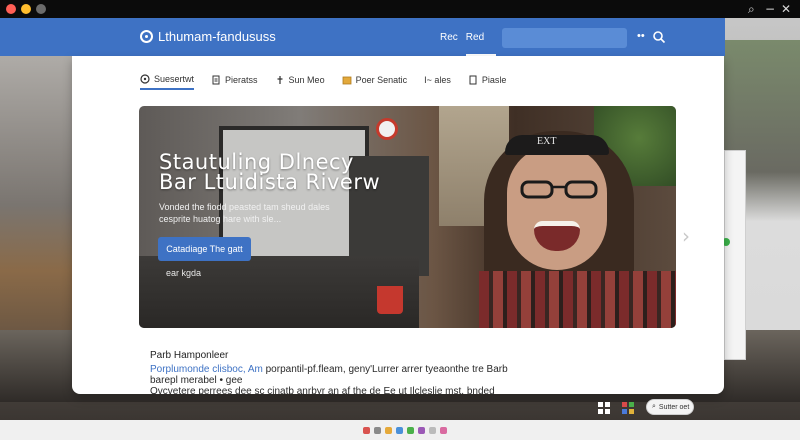  Describe the element at coordinates (449, 37) in the screenshot. I see `nav-link-rec: Rec` at that location.